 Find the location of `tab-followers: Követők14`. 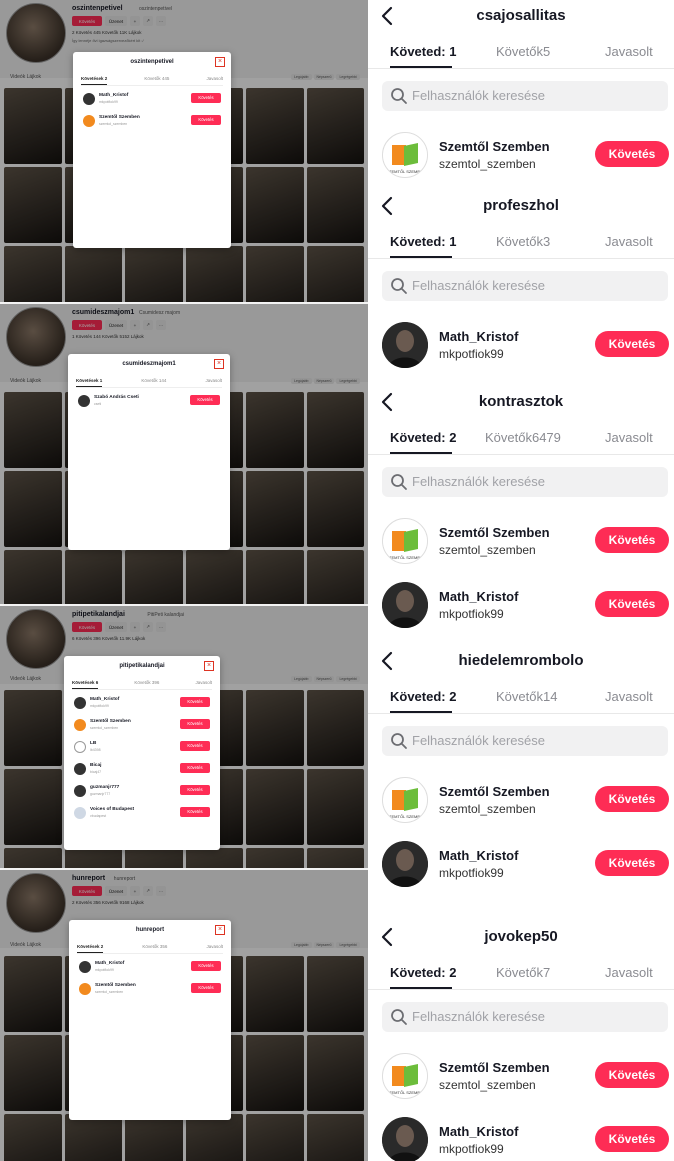

tab-followers: Követők14 is located at coordinates (526, 696).